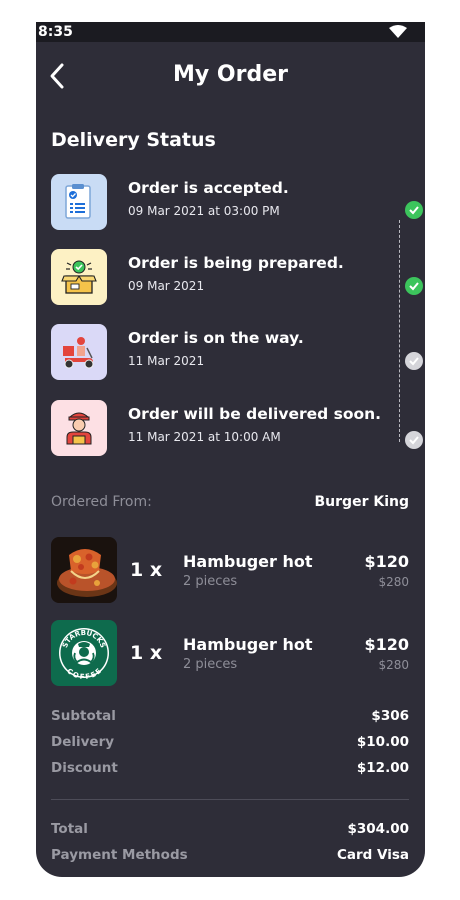 This screenshot has height=900, width=460. Describe the element at coordinates (237, 352) in the screenshot. I see `delivery-step: Order is on the way. 11 Mar 2021` at that location.